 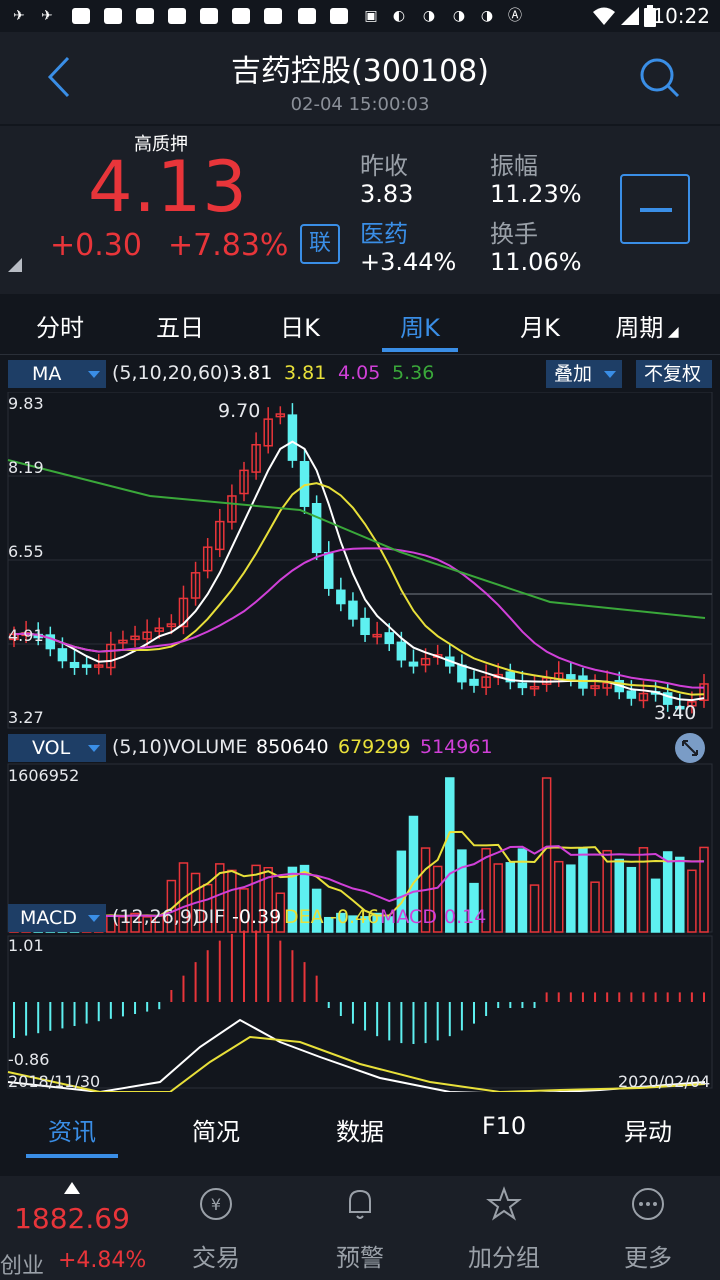 I want to click on tab-weekly-k: 周K, so click(x=420, y=325).